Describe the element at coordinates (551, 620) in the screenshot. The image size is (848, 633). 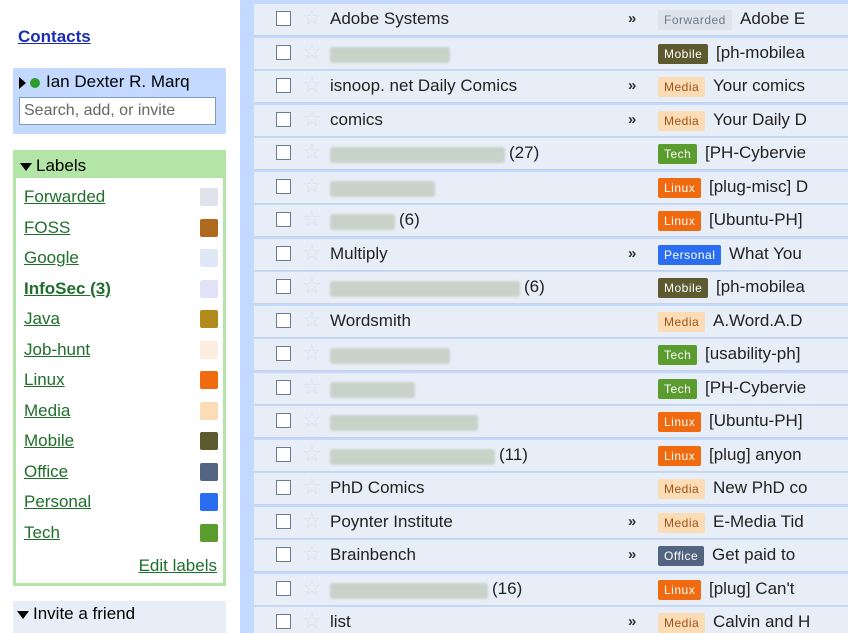
I see `message-row: ☆ list » Media Calvin and H` at that location.